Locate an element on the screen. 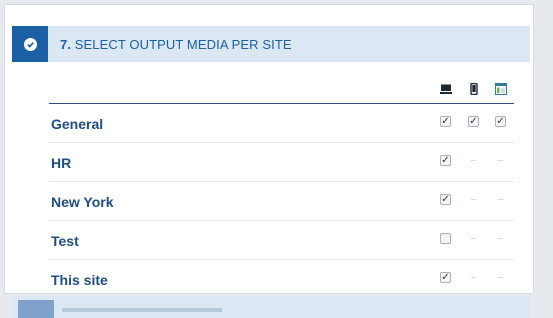 This screenshot has height=318, width=553. next-step-header is located at coordinates (271, 307).